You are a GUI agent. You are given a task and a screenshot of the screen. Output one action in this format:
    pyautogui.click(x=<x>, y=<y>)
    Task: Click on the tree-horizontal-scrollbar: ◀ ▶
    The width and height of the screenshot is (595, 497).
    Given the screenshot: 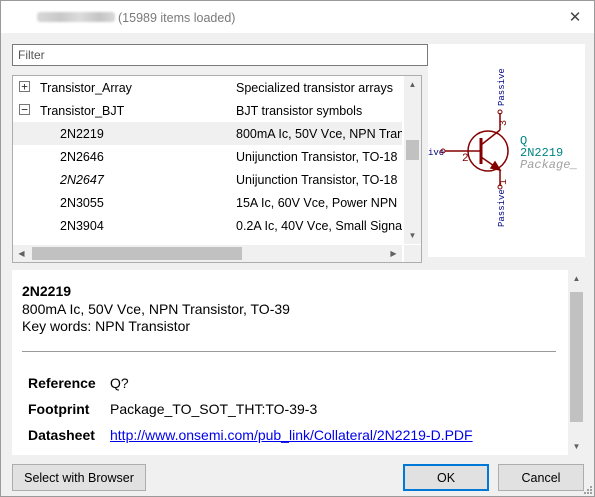 What is the action you would take?
    pyautogui.click(x=207, y=253)
    